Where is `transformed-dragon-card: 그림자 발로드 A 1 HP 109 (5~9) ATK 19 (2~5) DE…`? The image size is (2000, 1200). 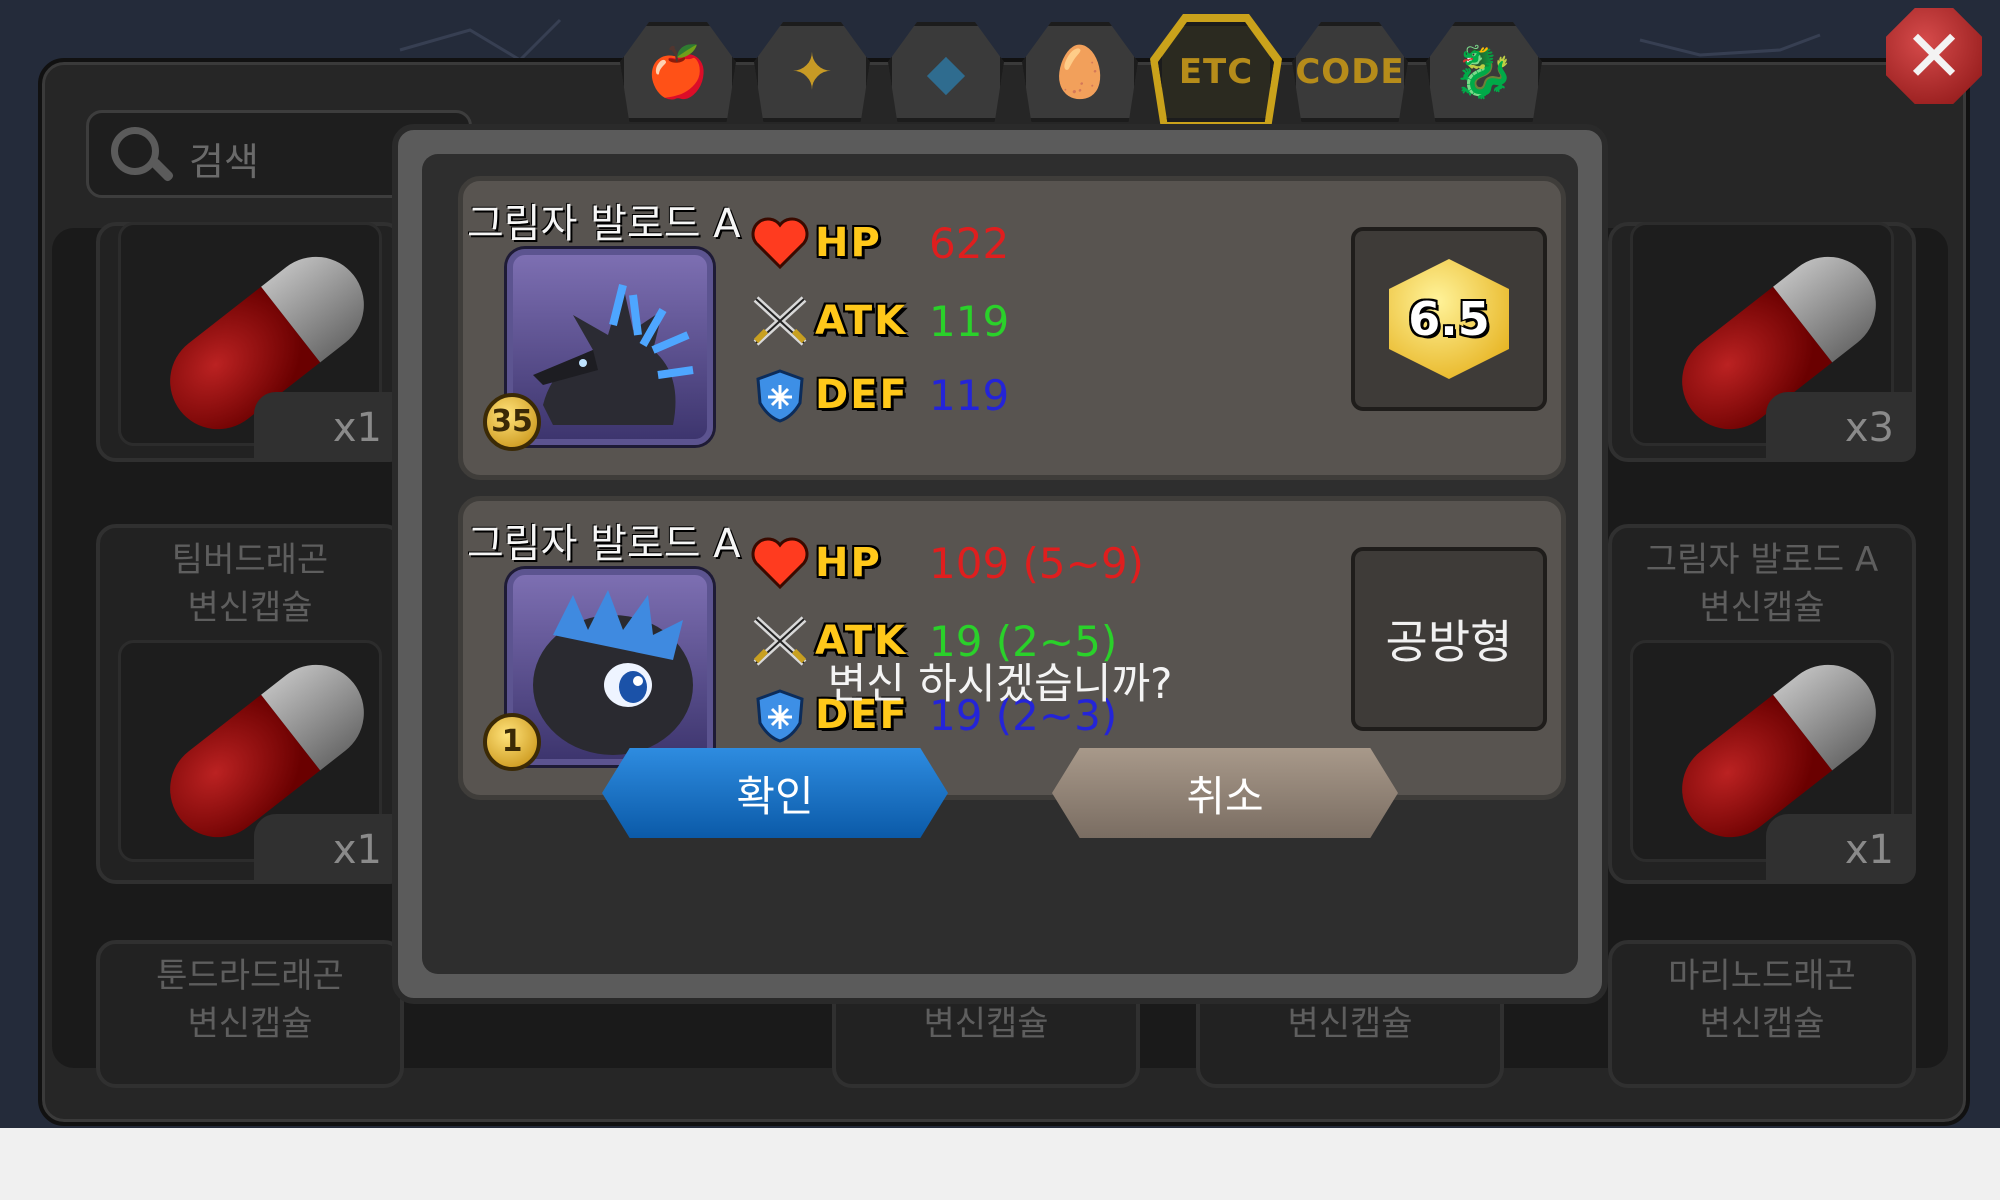
transformed-dragon-card: 그림자 발로드 A 1 HP 109 (5~9) ATK 19 (2~5) DE… is located at coordinates (1012, 648).